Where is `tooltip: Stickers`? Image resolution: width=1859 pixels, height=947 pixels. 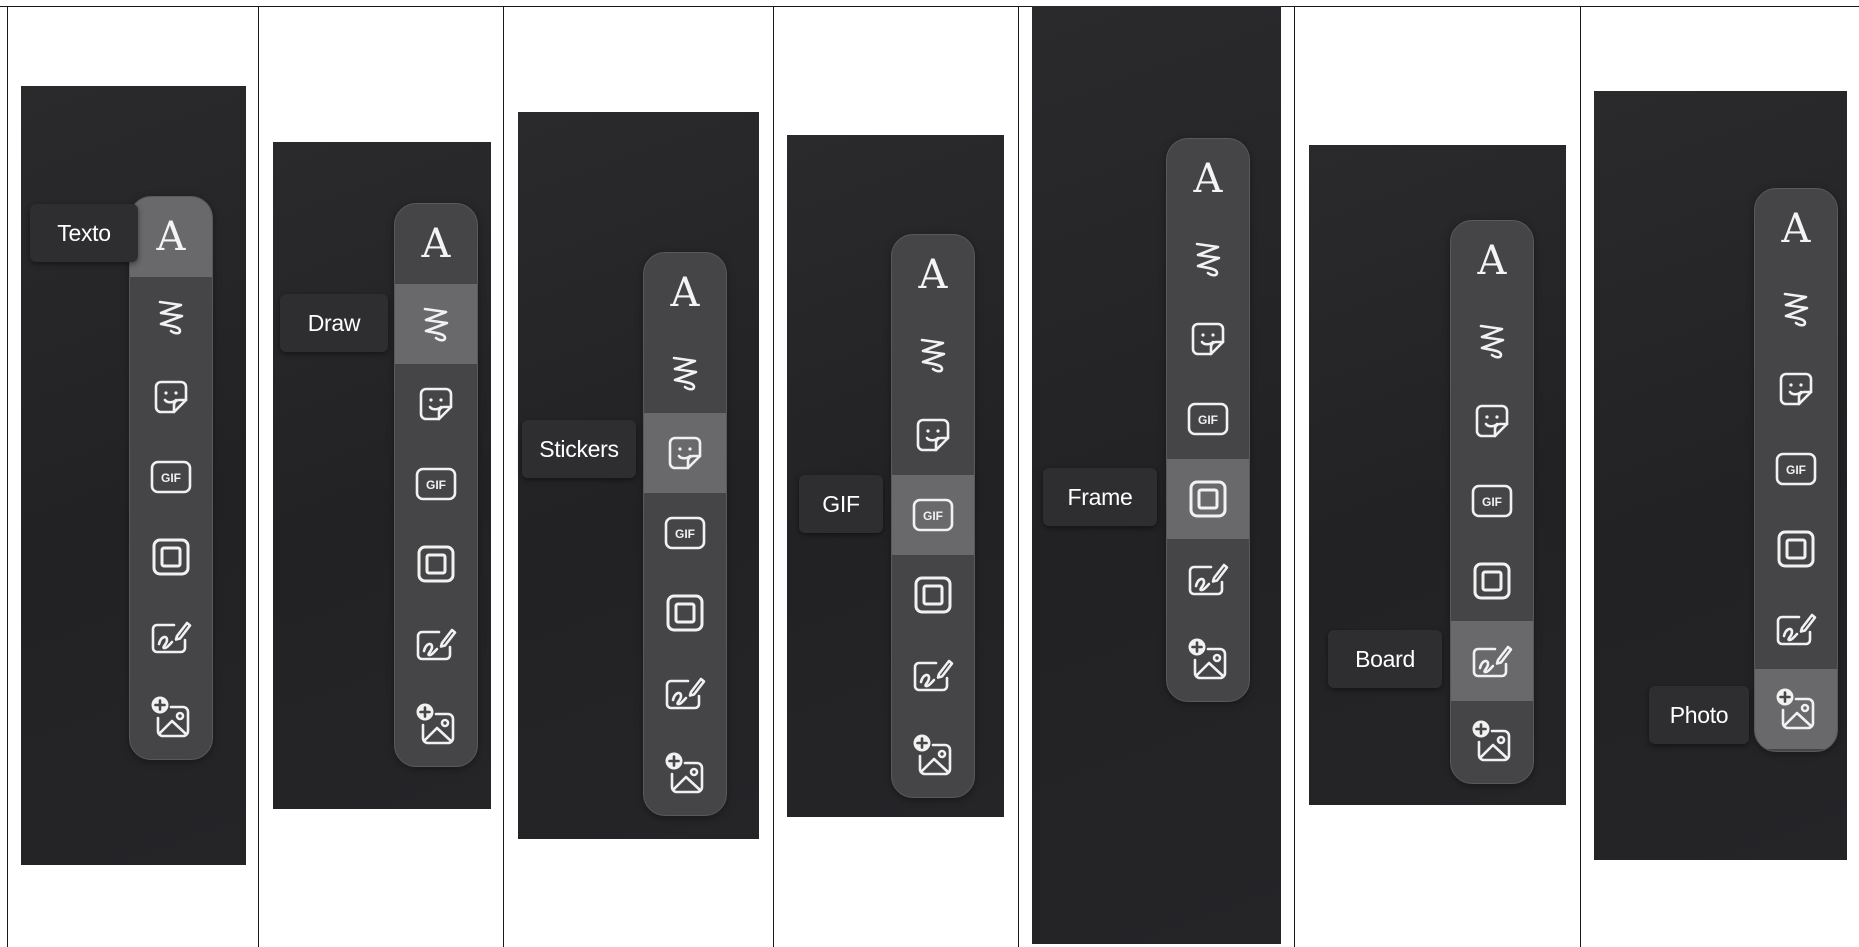 tooltip: Stickers is located at coordinates (579, 449).